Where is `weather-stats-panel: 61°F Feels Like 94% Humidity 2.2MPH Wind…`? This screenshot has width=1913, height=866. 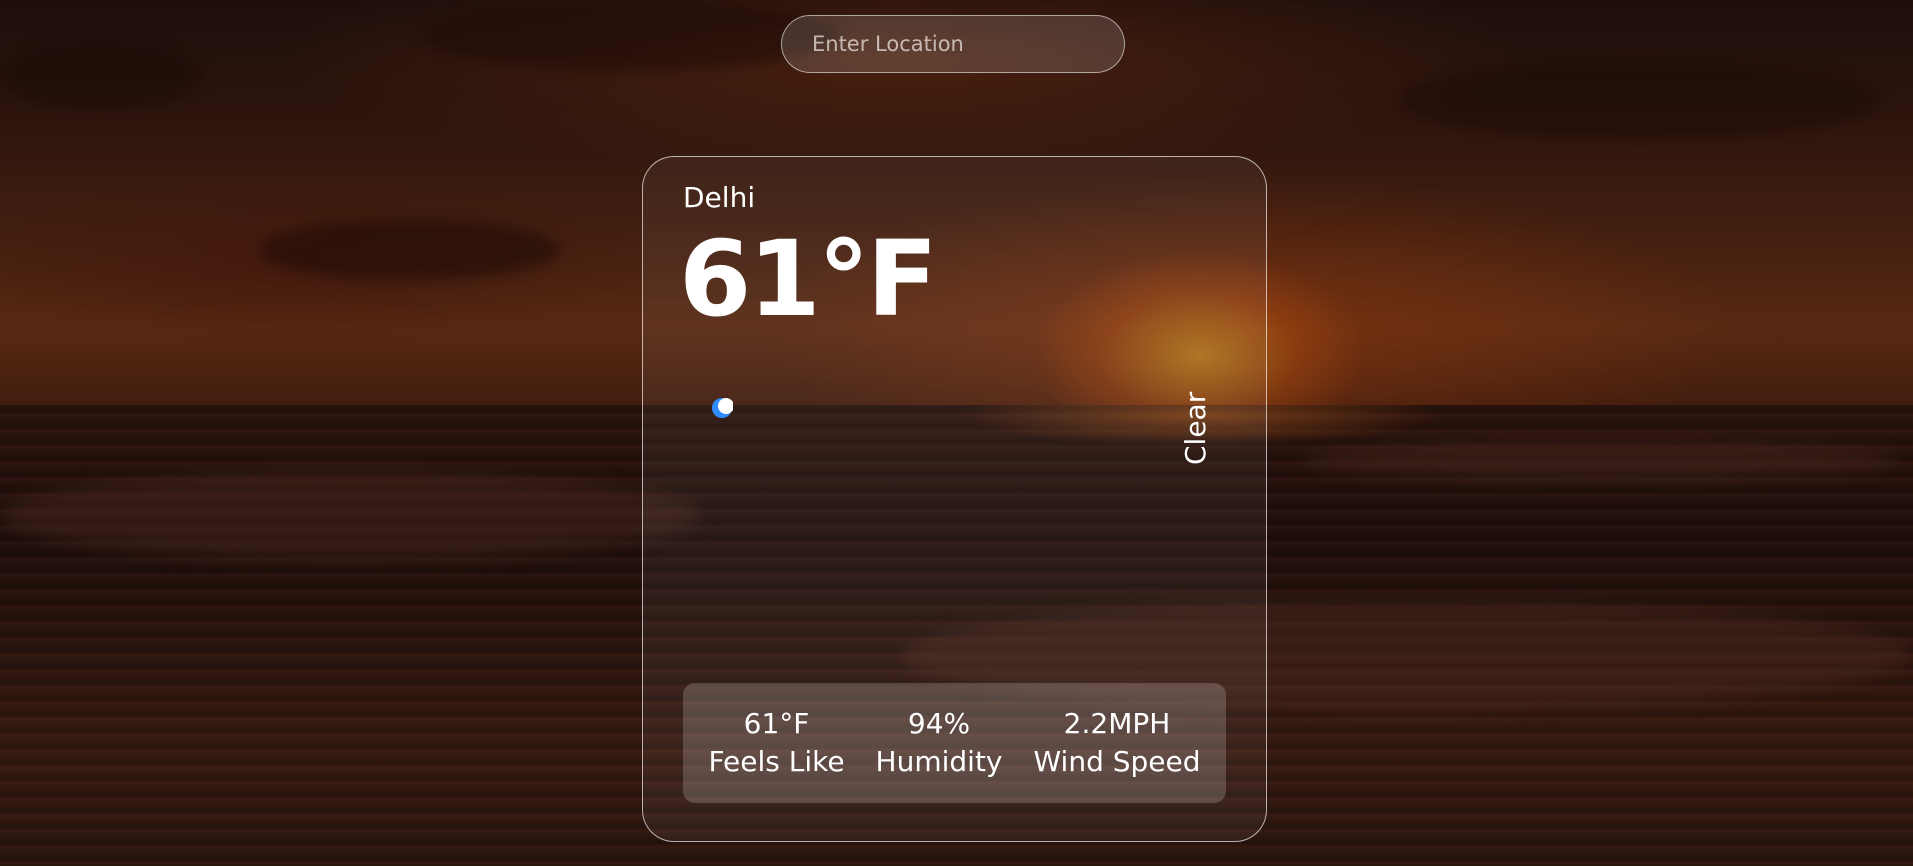
weather-stats-panel: 61°F Feels Like 94% Humidity 2.2MPH Wind… is located at coordinates (954, 743).